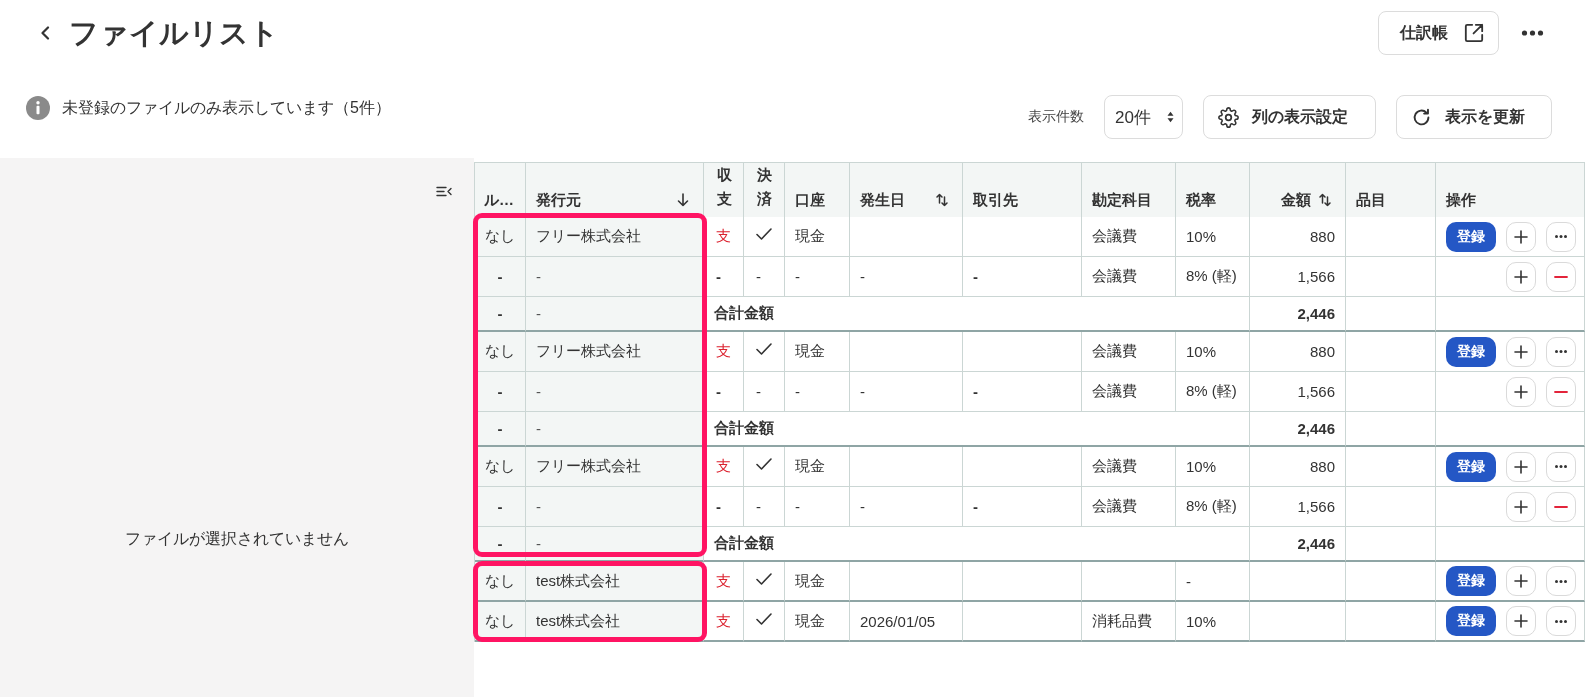  I want to click on page-title: ファイルリスト, so click(174, 33).